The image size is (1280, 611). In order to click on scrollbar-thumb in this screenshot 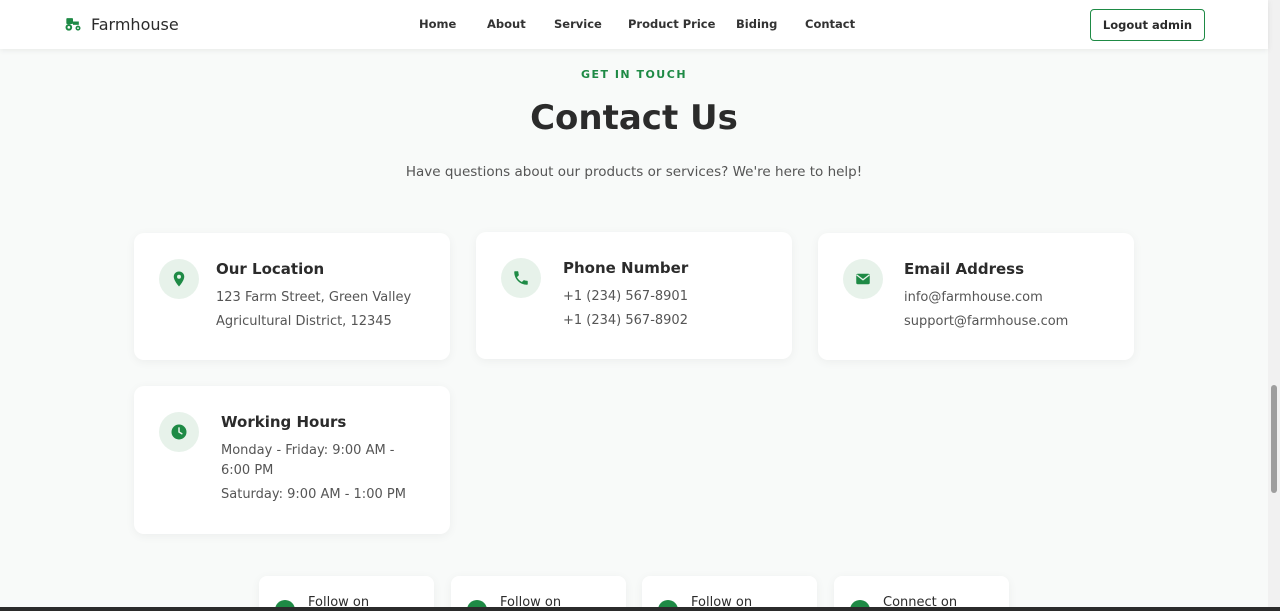, I will do `click(1274, 439)`.